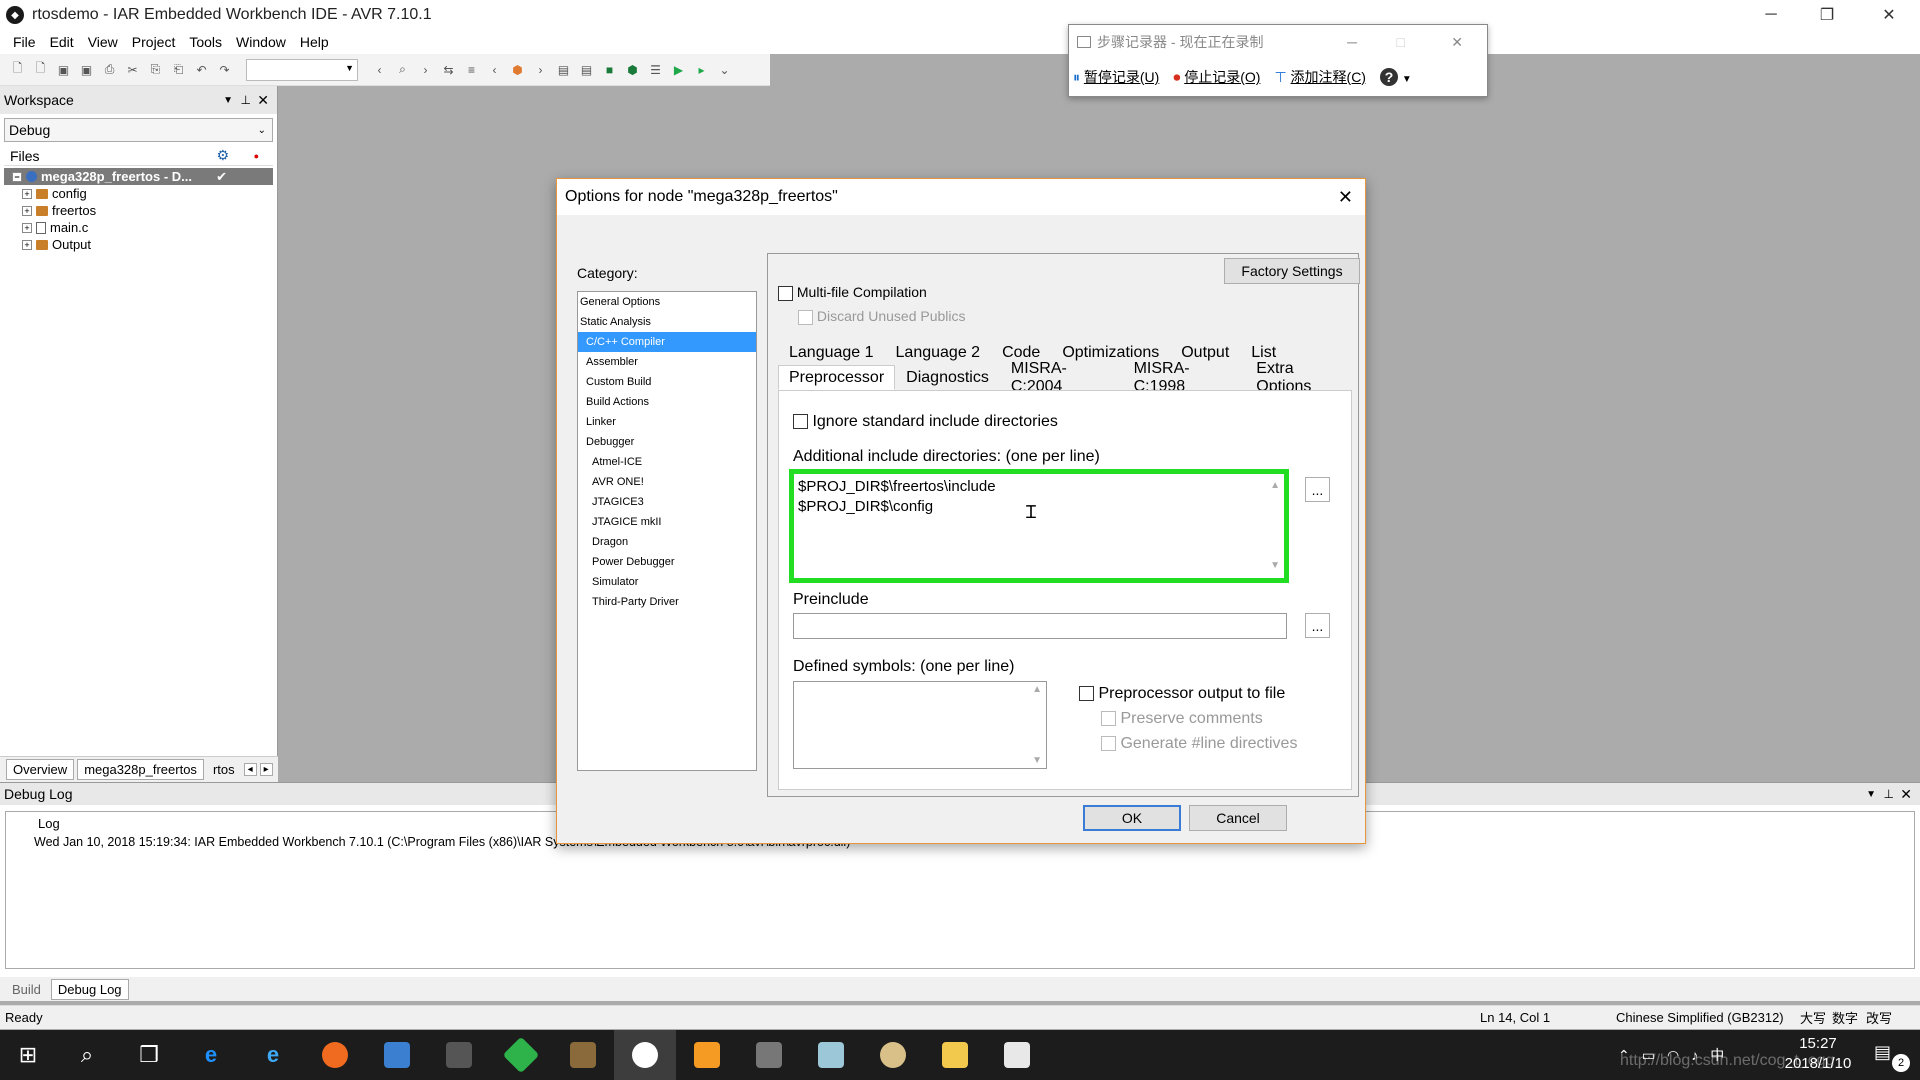 The height and width of the screenshot is (1080, 1920). What do you see at coordinates (1352, 42) in the screenshot?
I see `minimize-icon: ─` at bounding box center [1352, 42].